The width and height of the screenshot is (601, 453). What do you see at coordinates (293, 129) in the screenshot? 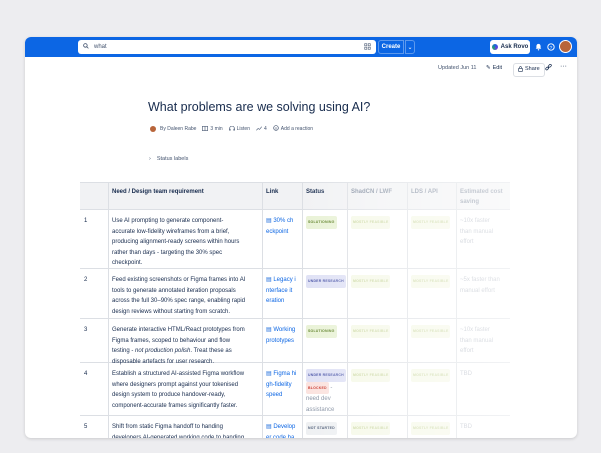
I see `add-reaction-button: Add a reaction` at bounding box center [293, 129].